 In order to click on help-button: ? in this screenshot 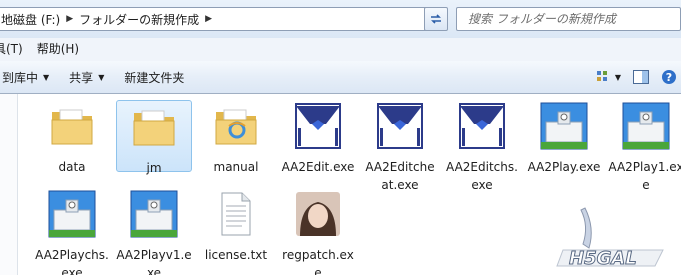, I will do `click(669, 77)`.